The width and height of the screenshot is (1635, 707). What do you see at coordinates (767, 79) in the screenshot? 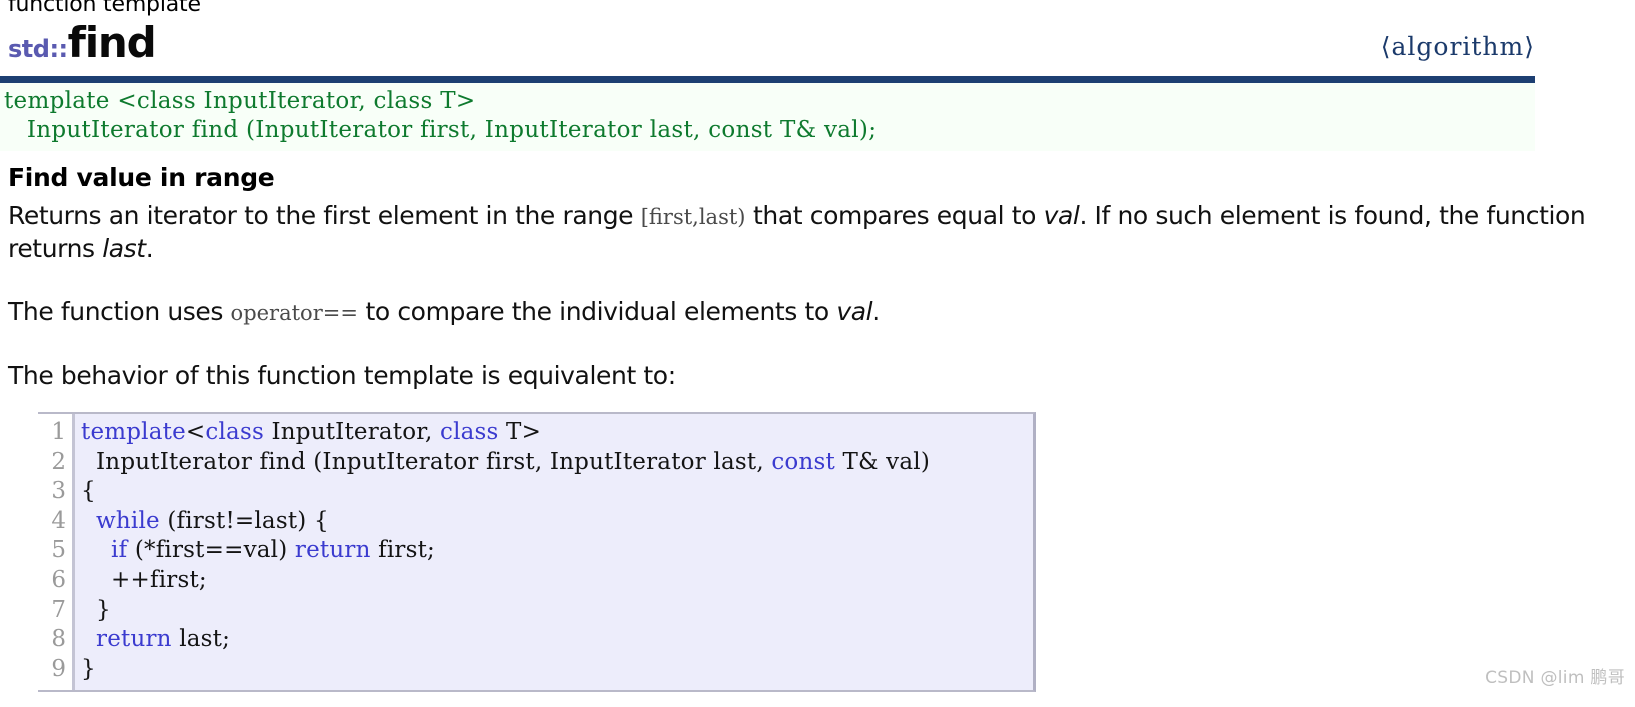
I see `header-divider` at bounding box center [767, 79].